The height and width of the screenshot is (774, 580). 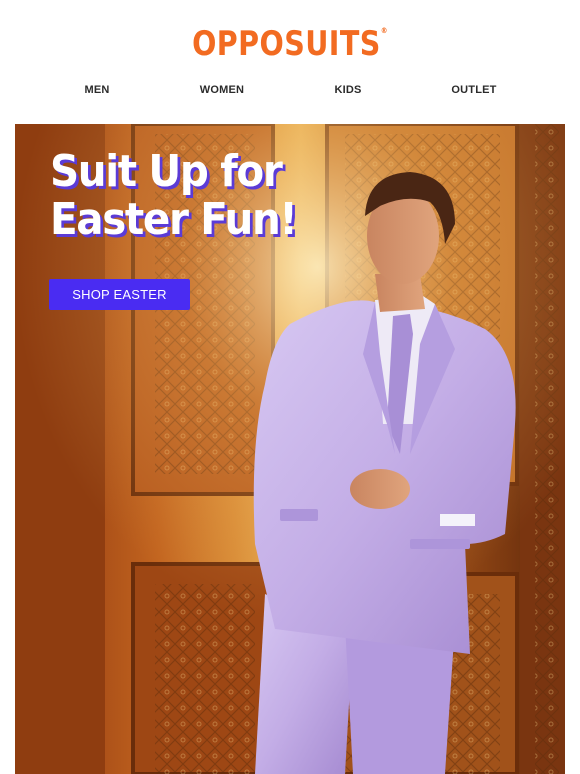 I want to click on hero-headline: Suit Up for Easter Fun!, so click(x=174, y=195).